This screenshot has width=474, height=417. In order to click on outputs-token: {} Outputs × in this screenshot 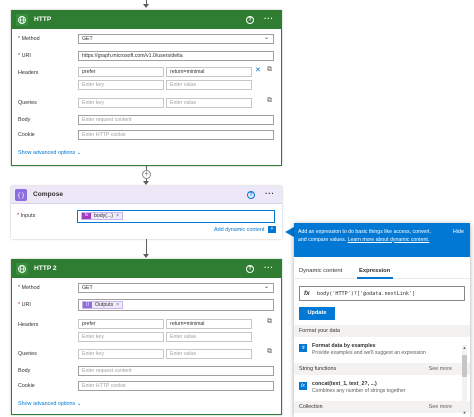, I will do `click(103, 305)`.